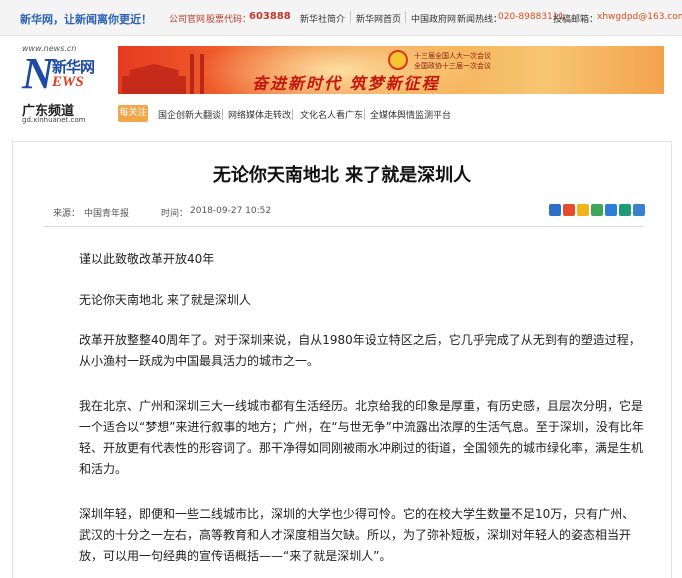 This screenshot has width=682, height=578. What do you see at coordinates (625, 210) in the screenshot?
I see `people-icon` at bounding box center [625, 210].